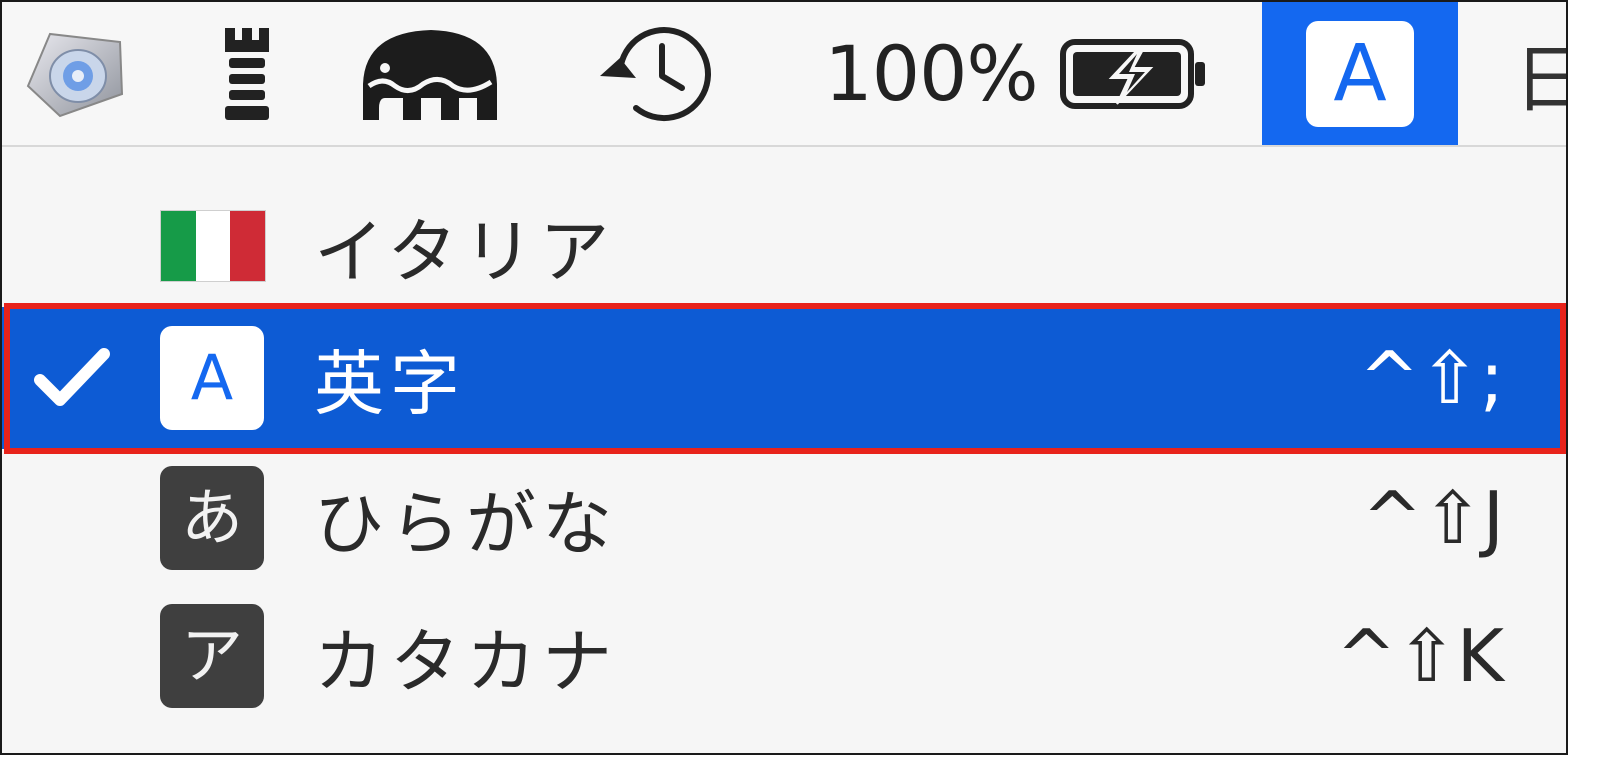  Describe the element at coordinates (430, 73) in the screenshot. I see `elephant-icon` at that location.